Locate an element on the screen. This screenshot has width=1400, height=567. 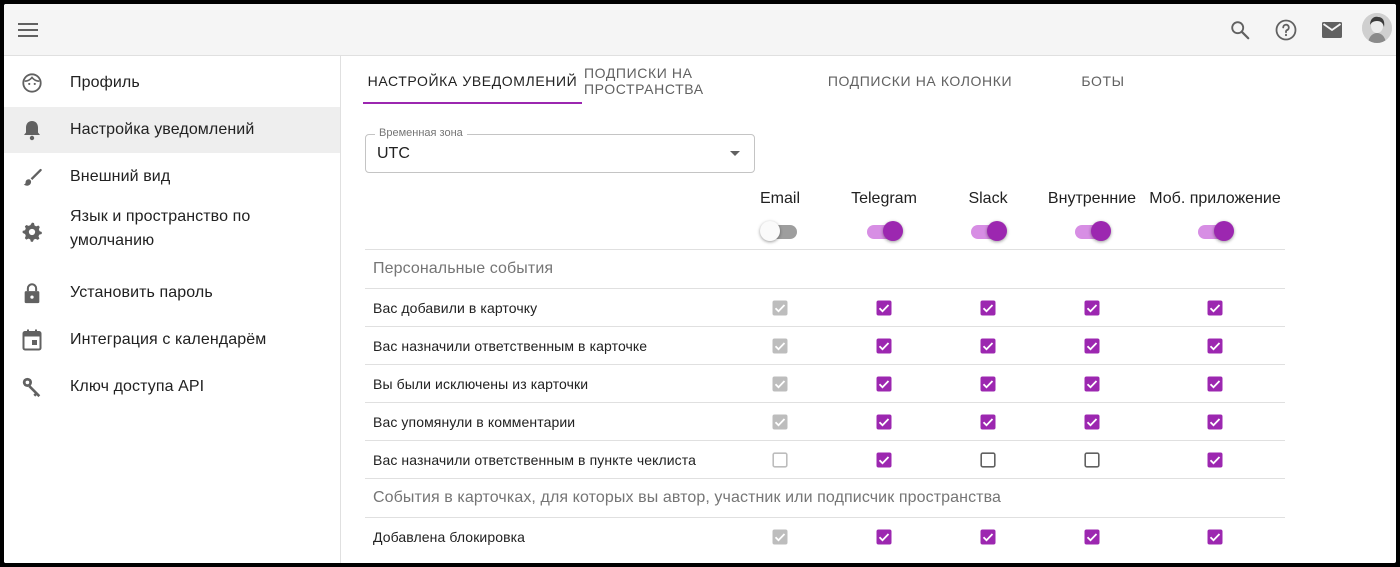
timezone-value: UTC is located at coordinates (393, 153).